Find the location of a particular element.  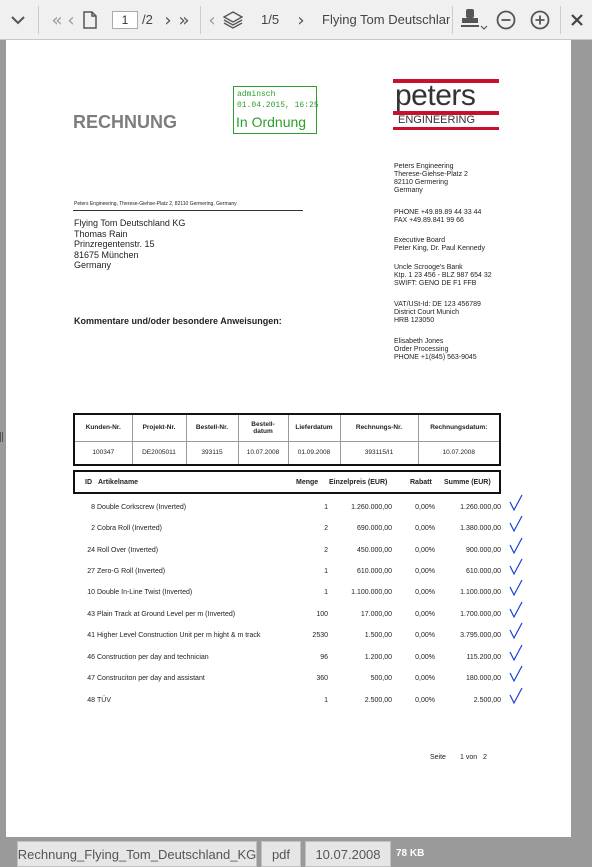

item-price: 17.000,00 is located at coordinates (376, 614).